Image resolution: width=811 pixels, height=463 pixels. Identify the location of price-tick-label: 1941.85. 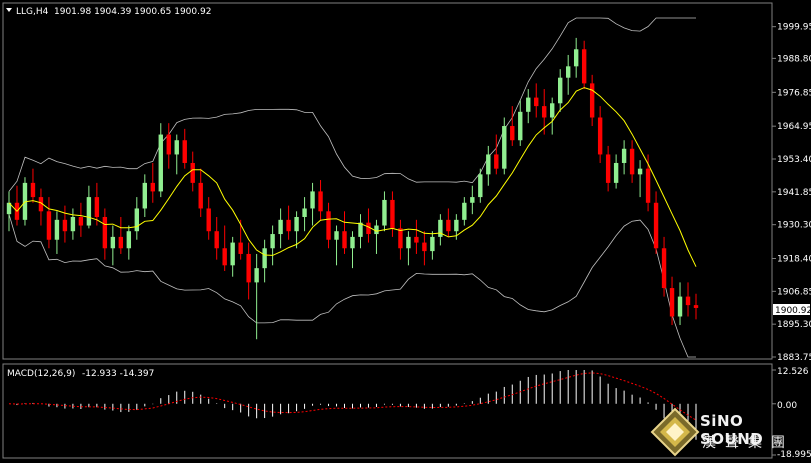
(794, 193).